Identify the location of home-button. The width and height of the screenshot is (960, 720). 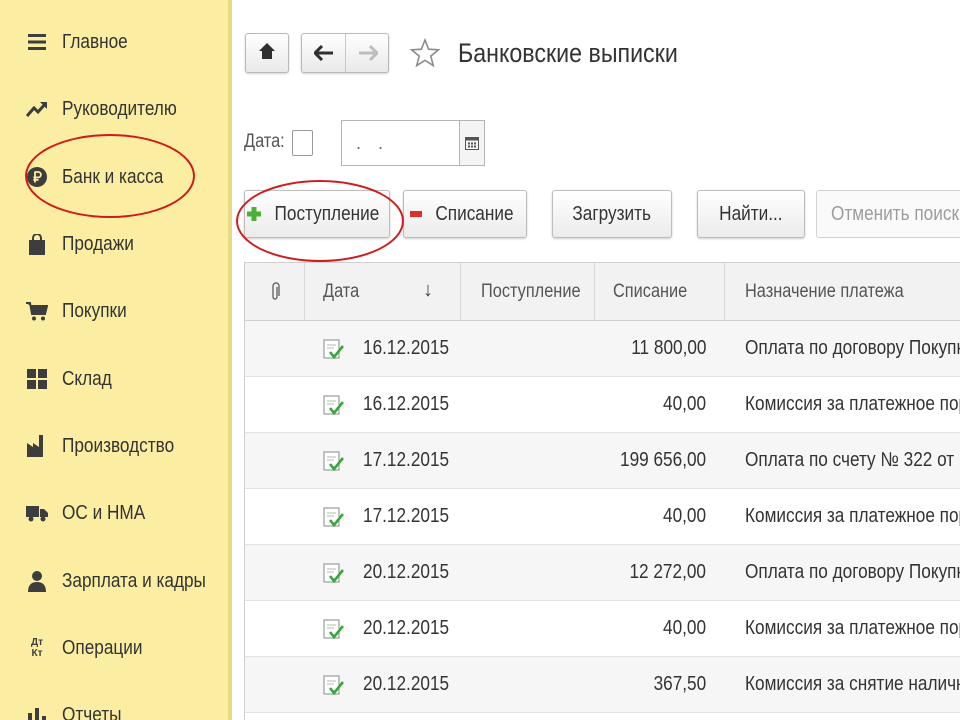
(267, 53).